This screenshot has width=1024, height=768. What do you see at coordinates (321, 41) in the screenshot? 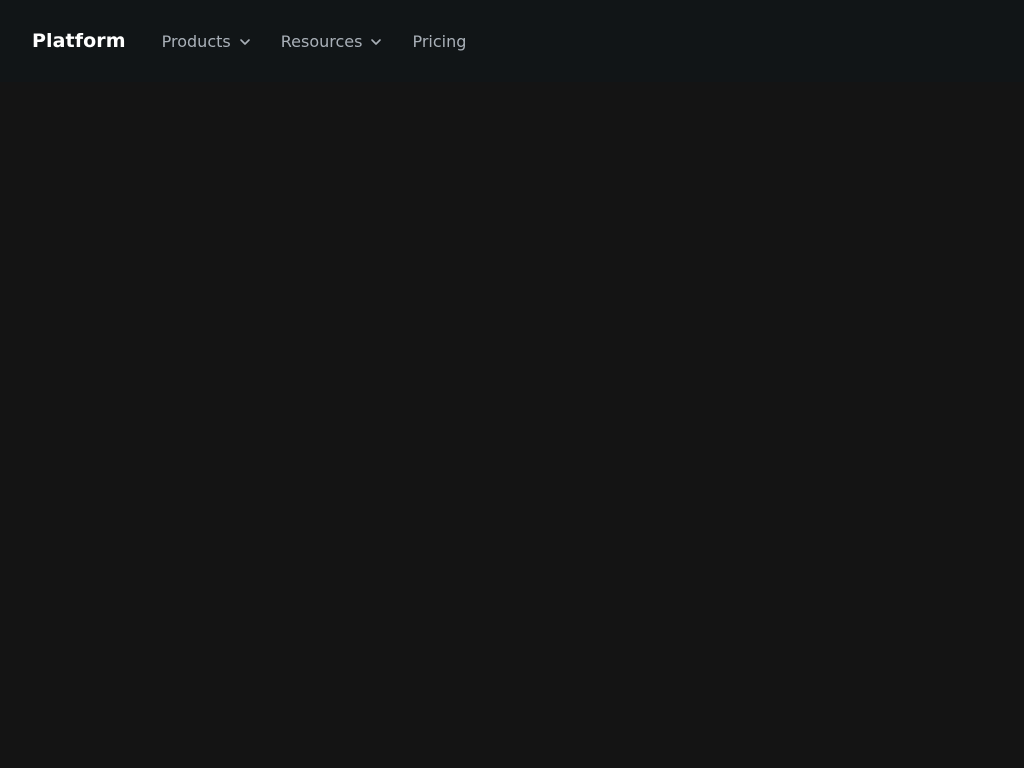
I see `nav-item-label: Resources` at bounding box center [321, 41].